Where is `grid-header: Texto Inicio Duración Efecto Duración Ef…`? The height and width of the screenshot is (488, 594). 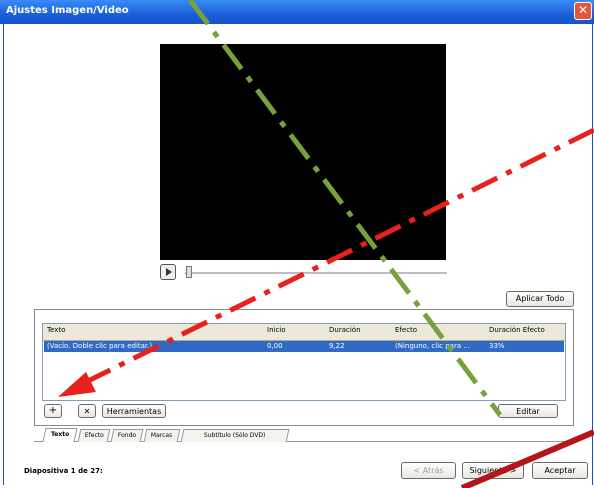
grid-header: Texto Inicio Duración Efecto Duración Ef… is located at coordinates (304, 332).